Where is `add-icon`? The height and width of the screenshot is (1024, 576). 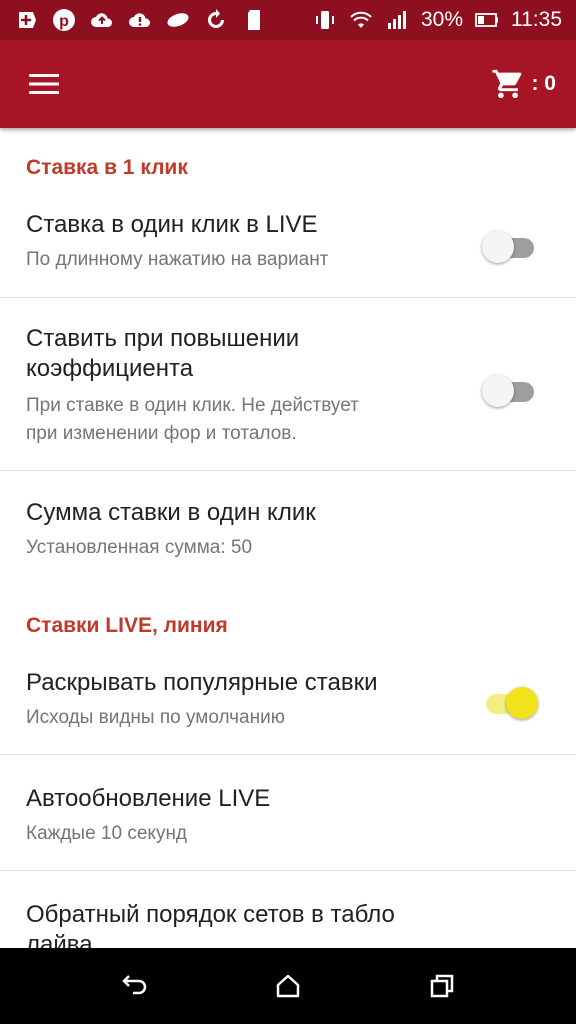
add-icon is located at coordinates (26, 20).